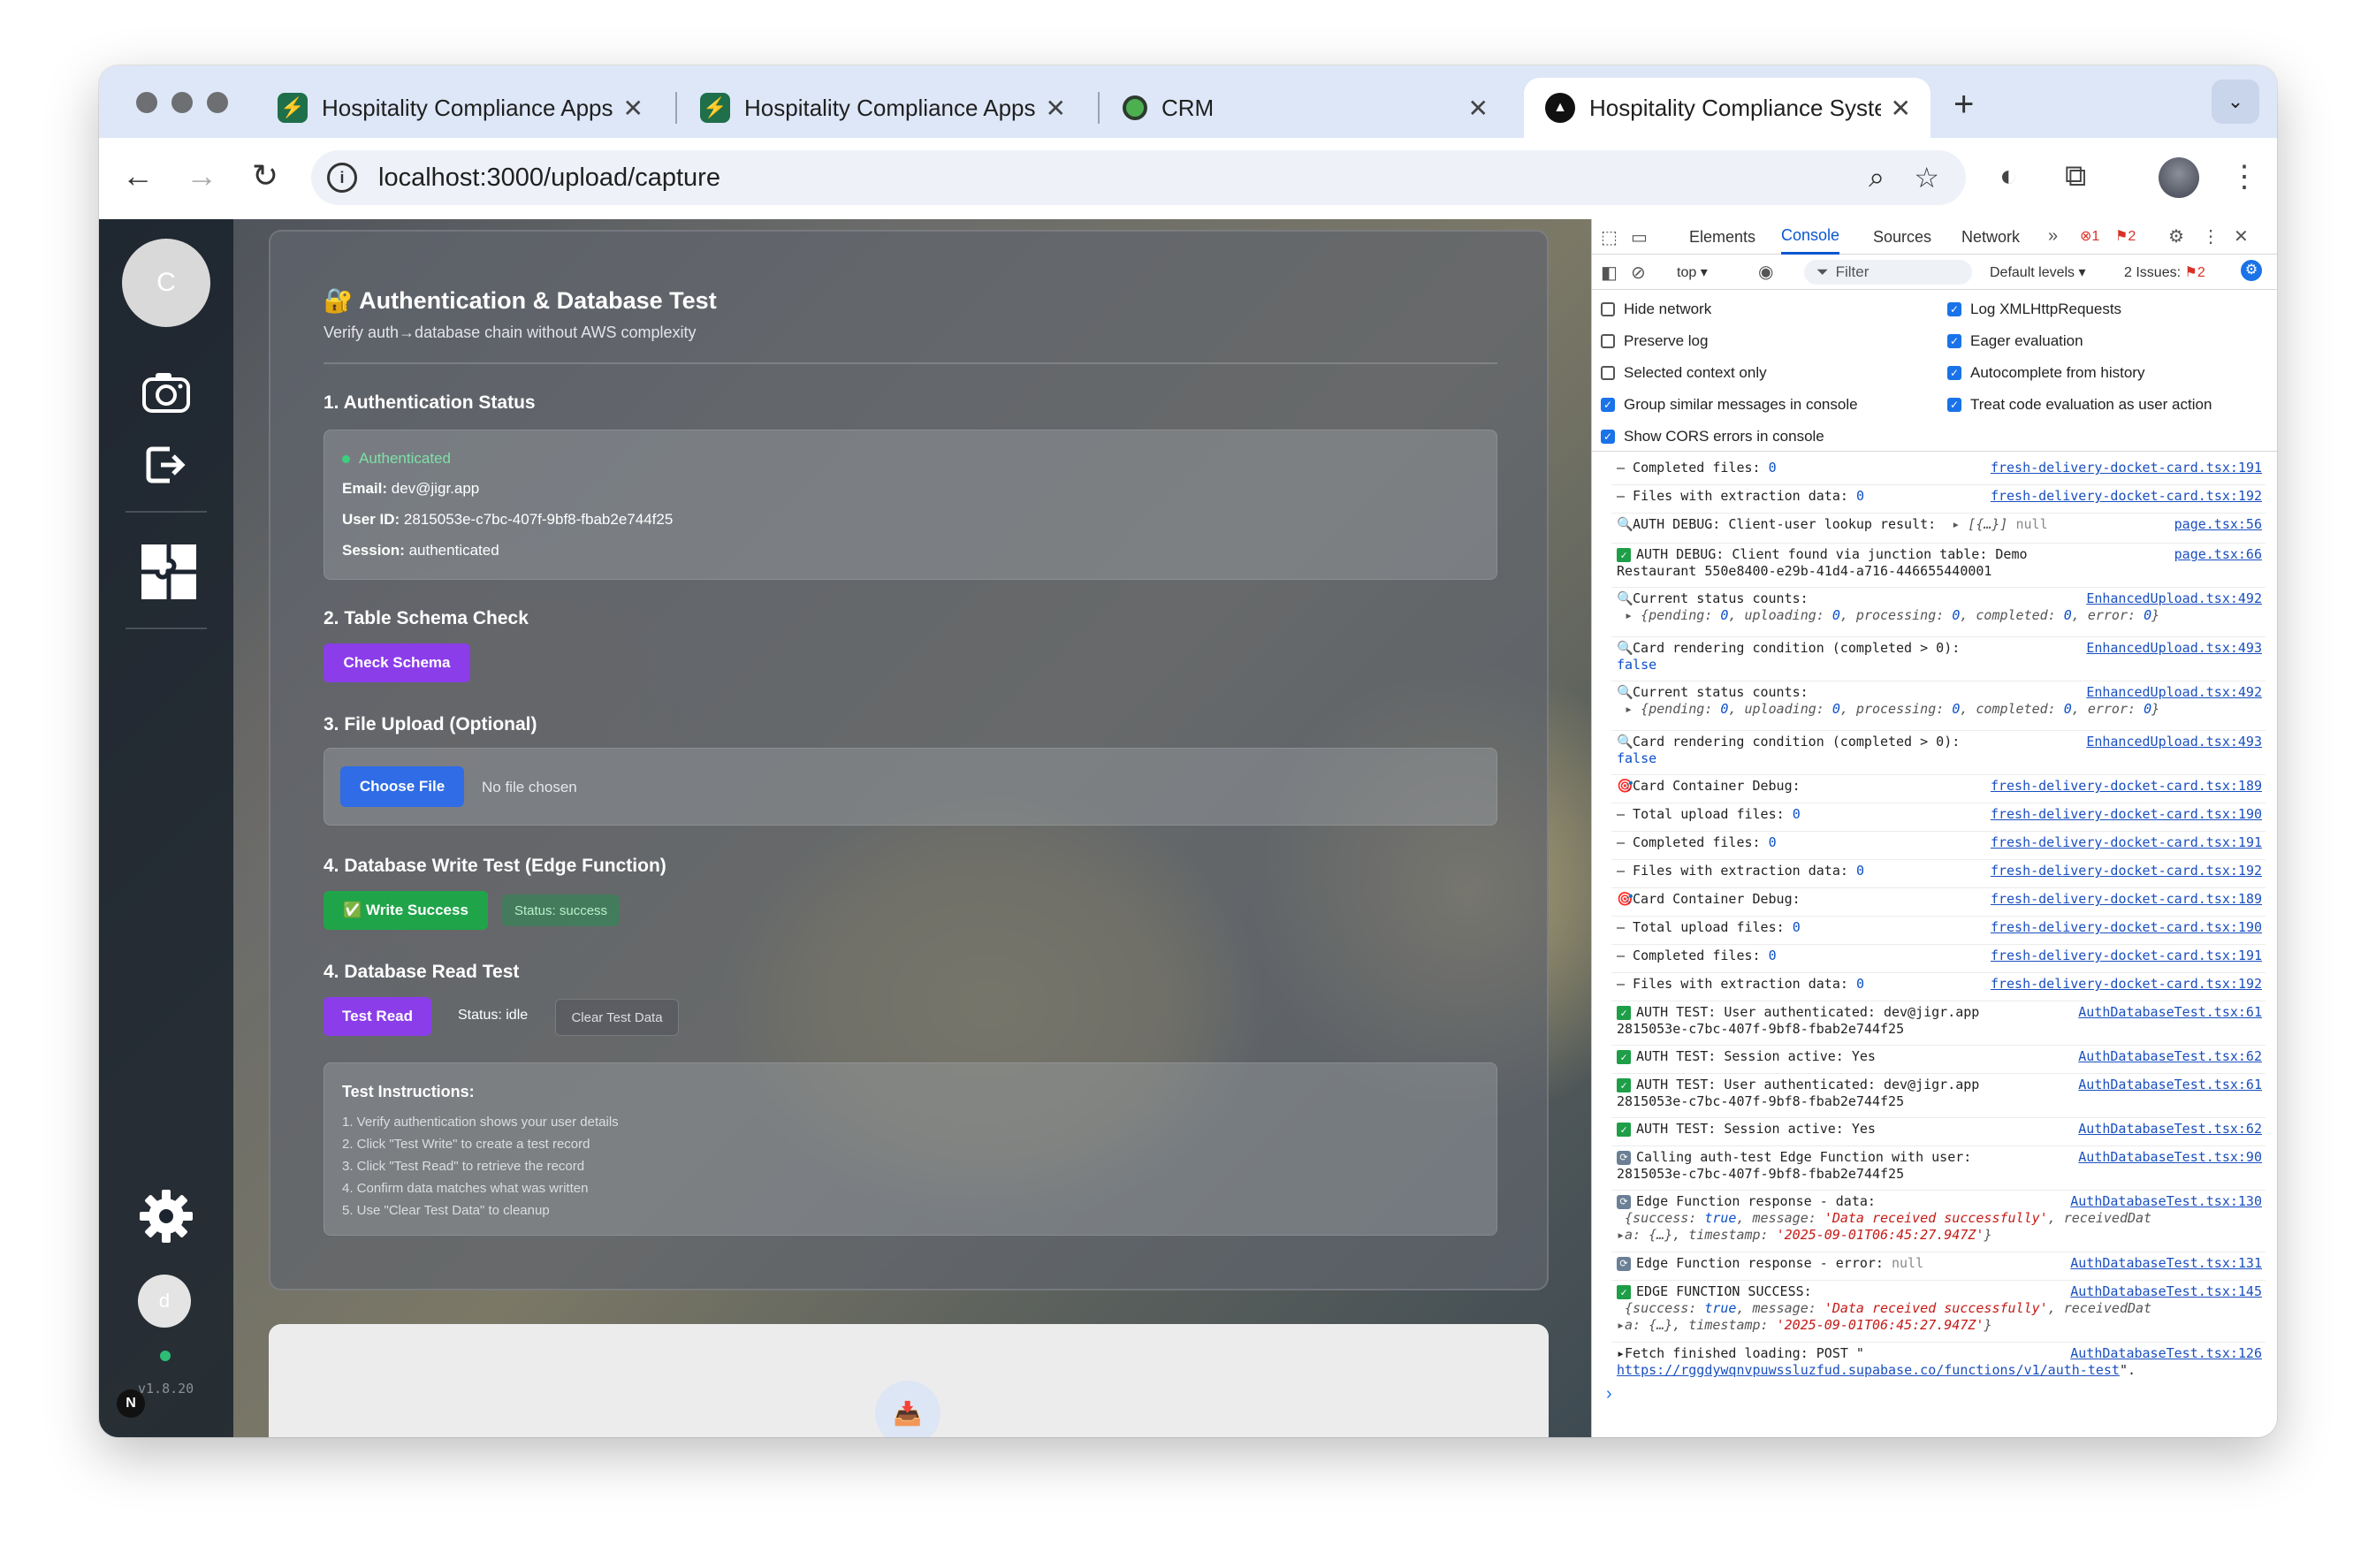 Image resolution: width=2376 pixels, height=1568 pixels. I want to click on devtools-tab-sources: Sources, so click(1902, 237).